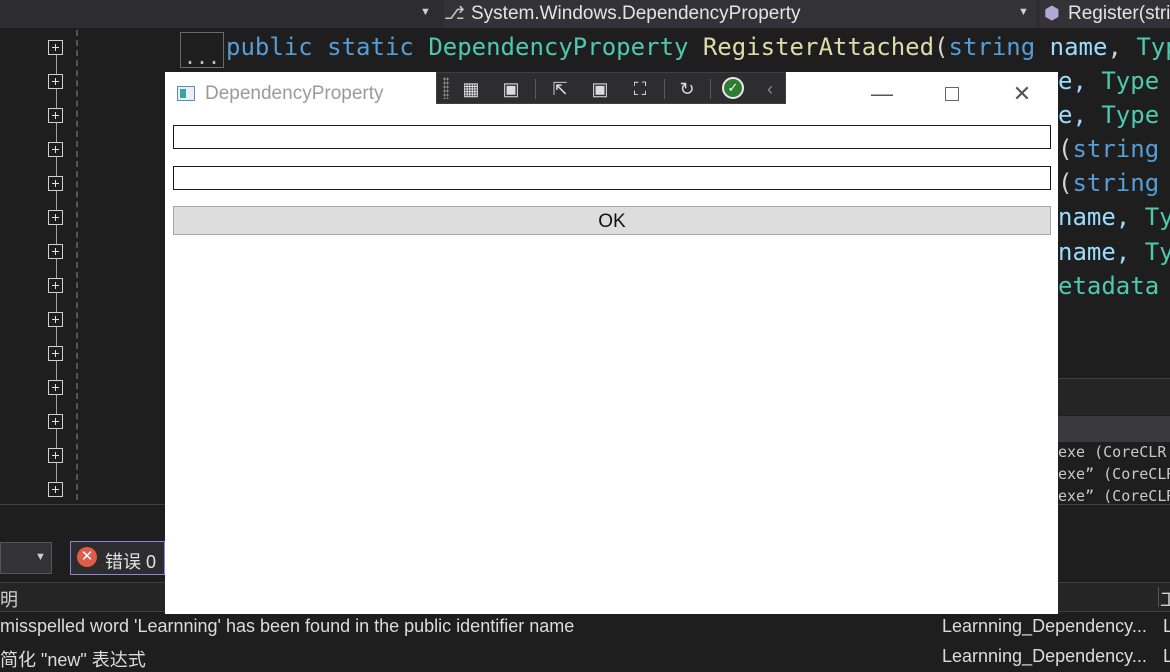 Image resolution: width=1170 pixels, height=672 pixels. What do you see at coordinates (73, 660) in the screenshot?
I see `row-description: 简化 "new" 表达式` at bounding box center [73, 660].